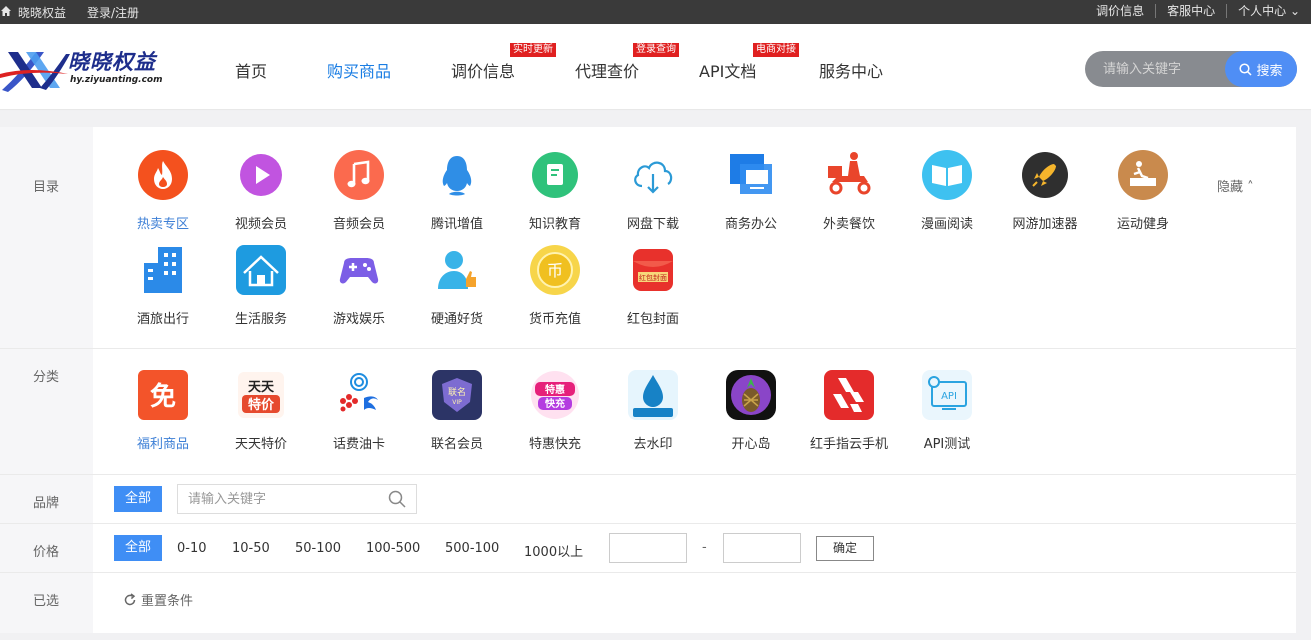 Image resolution: width=1311 pixels, height=640 pixels. Describe the element at coordinates (457, 402) in the screenshot. I see `co-brand-glyph-bottom: VIP` at that location.